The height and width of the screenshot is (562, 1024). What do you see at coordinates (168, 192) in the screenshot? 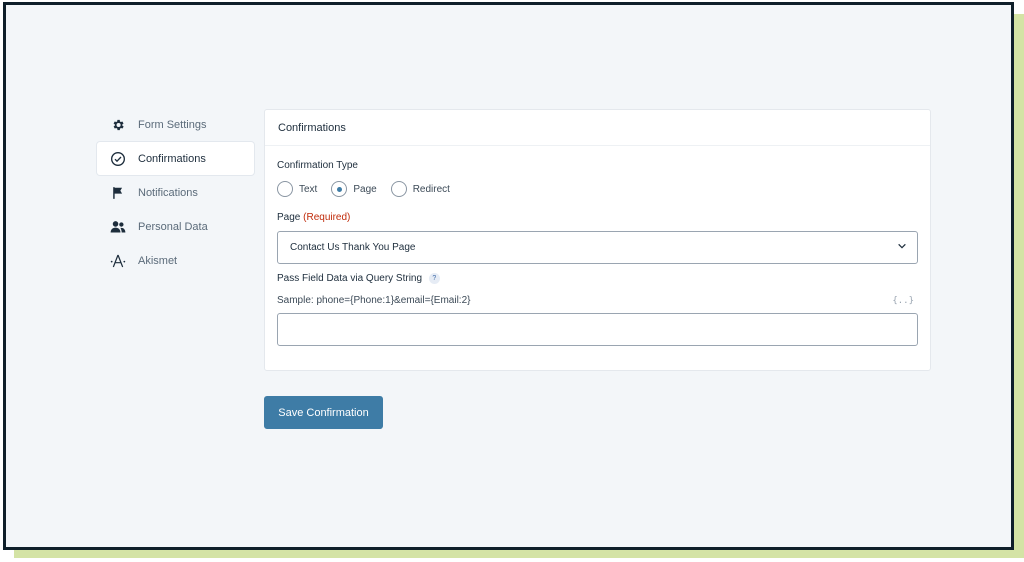
I see `sidebar-item-label: Notifications` at bounding box center [168, 192].